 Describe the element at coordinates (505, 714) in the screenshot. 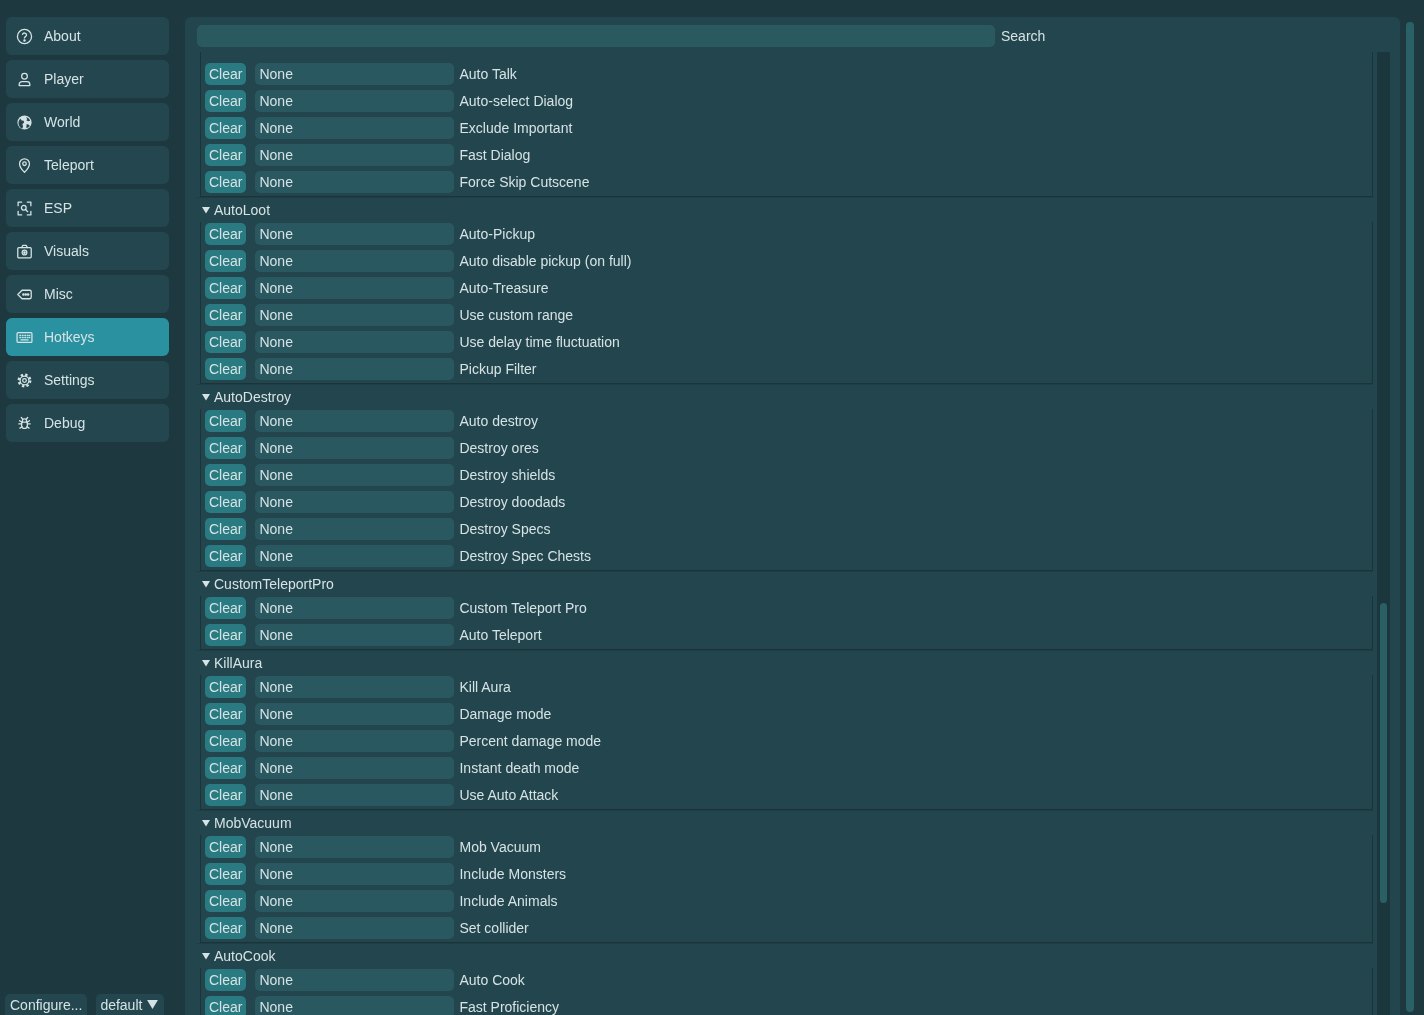

I see `hotkey-label: Damage mode` at that location.